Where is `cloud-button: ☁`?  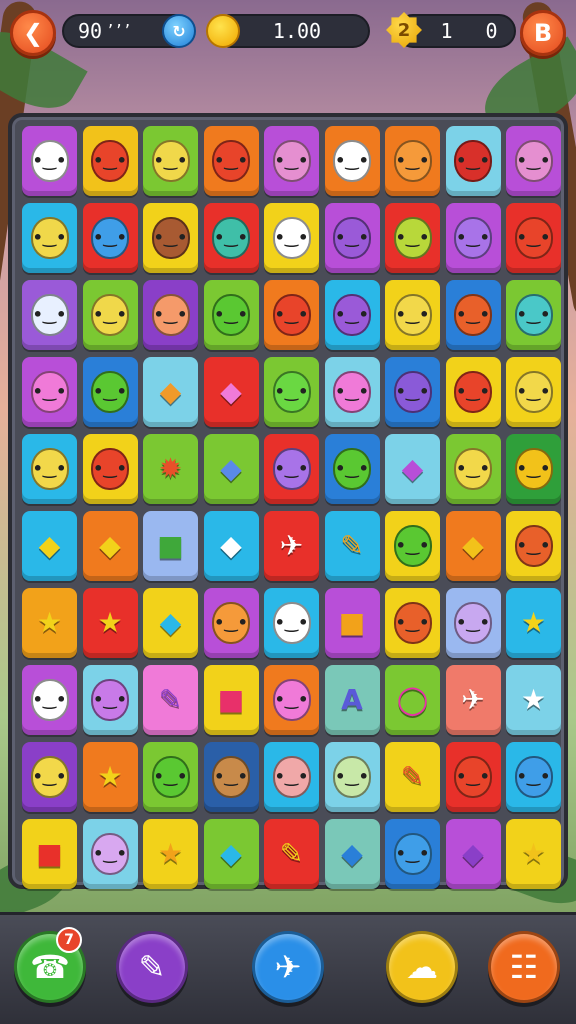
cloud-button: ☁ is located at coordinates (422, 967).